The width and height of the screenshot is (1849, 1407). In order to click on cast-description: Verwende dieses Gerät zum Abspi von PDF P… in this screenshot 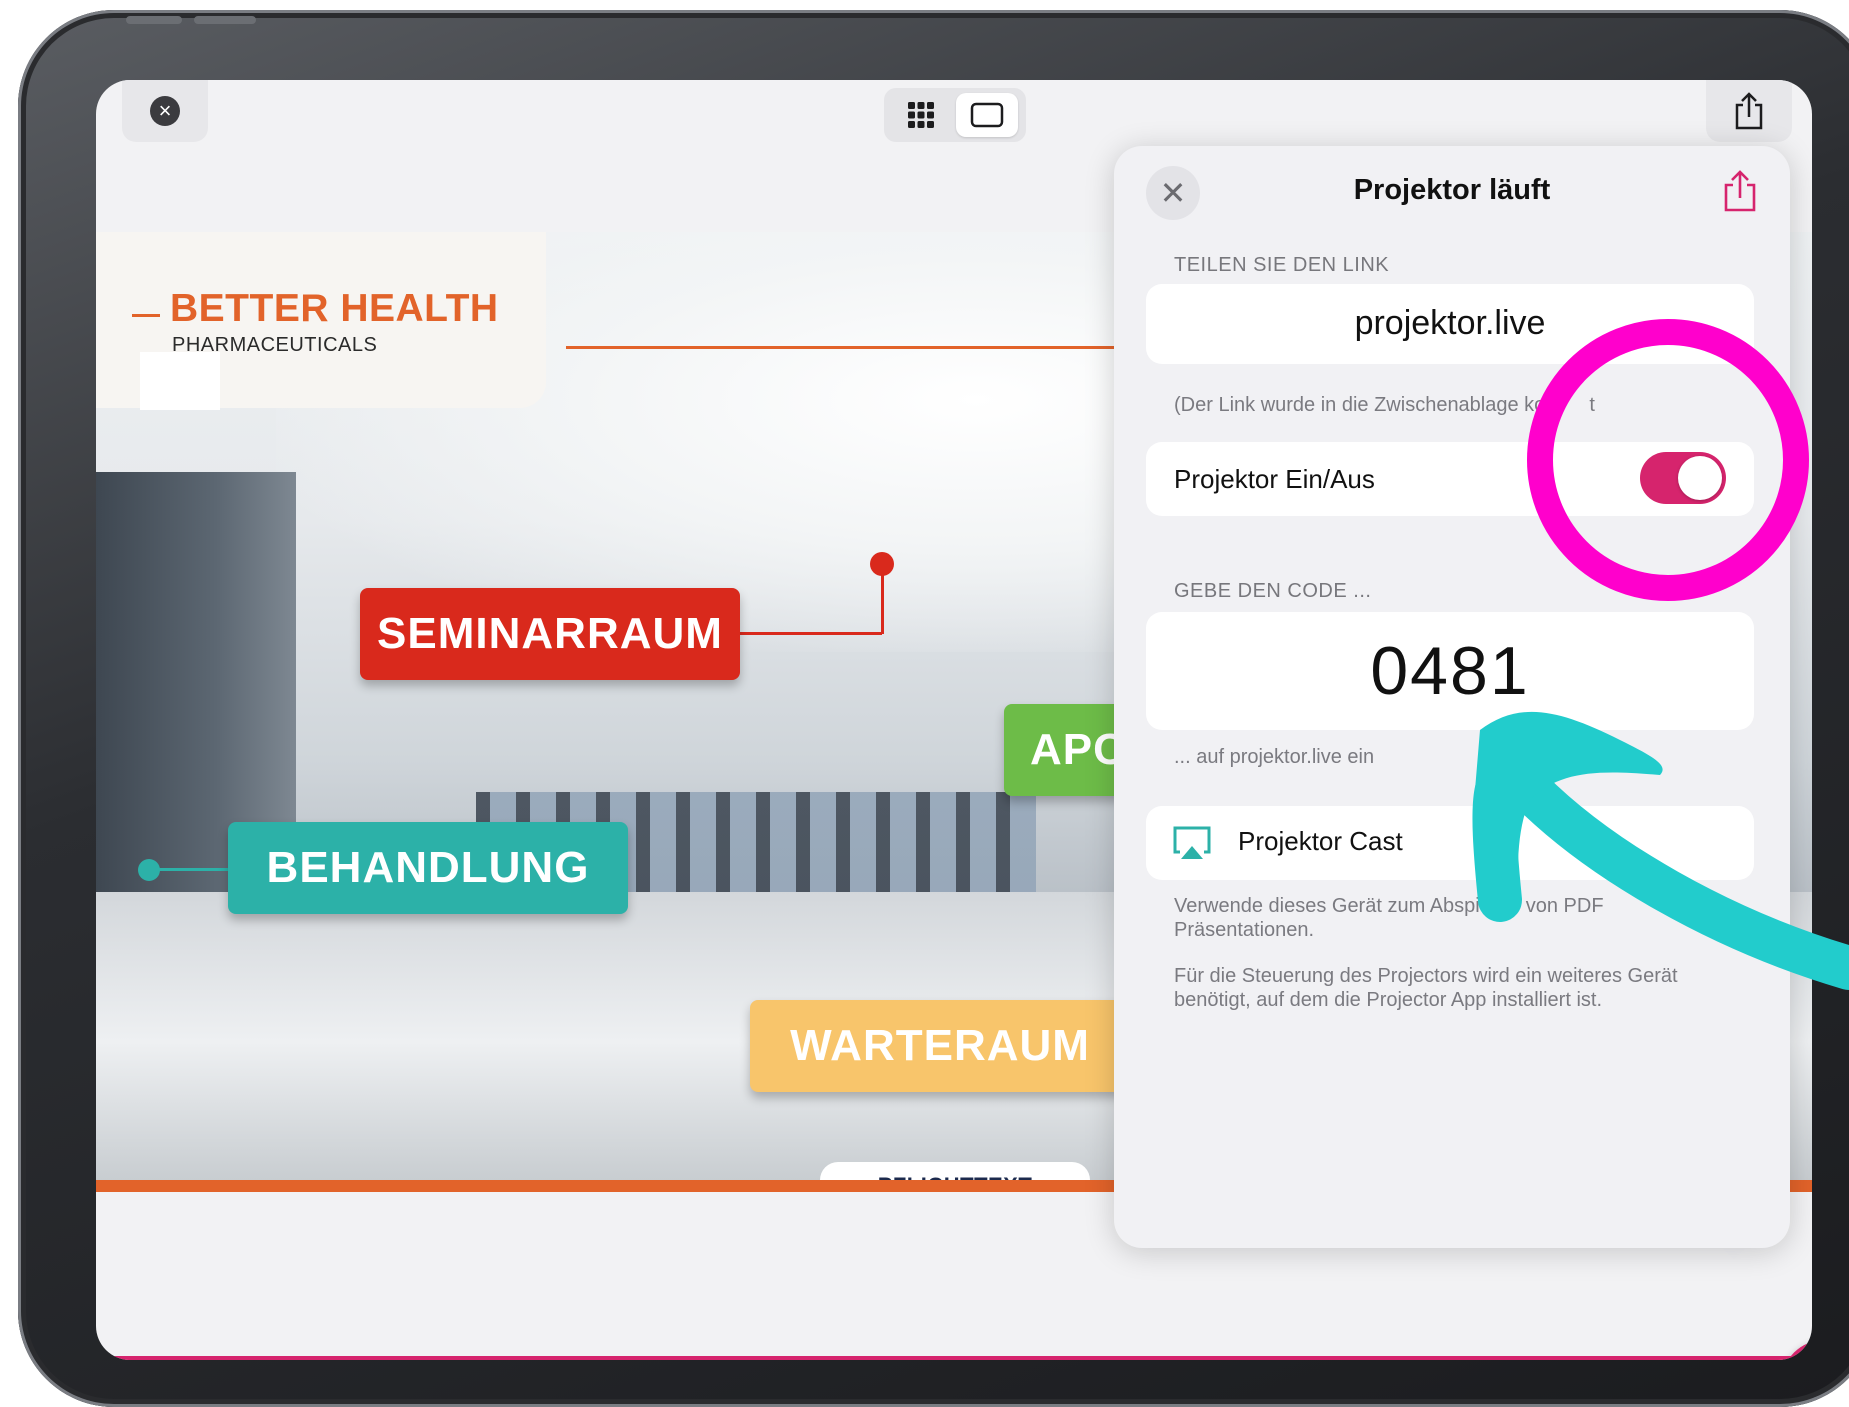, I will do `click(1464, 918)`.